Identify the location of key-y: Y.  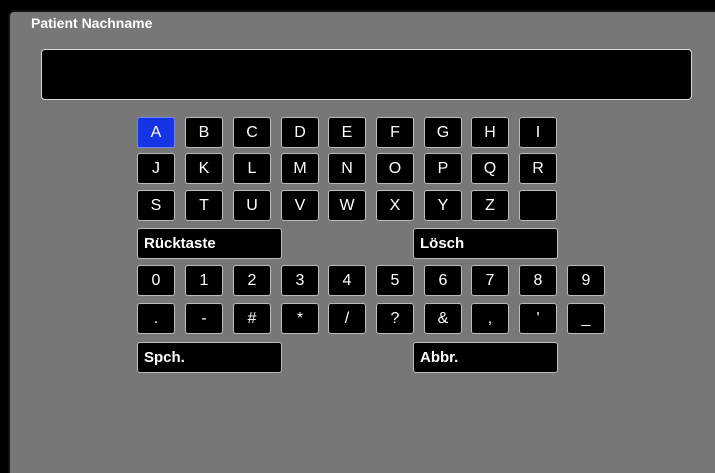
(443, 205).